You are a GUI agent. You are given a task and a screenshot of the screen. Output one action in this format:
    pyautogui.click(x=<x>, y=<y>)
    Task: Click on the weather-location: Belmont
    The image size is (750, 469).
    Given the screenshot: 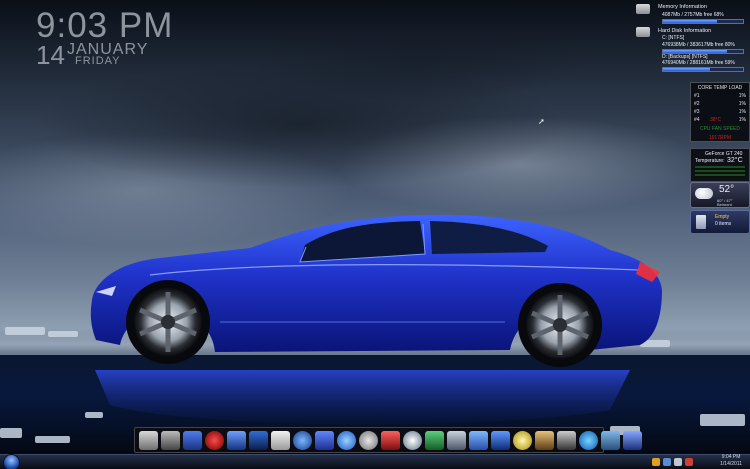 What is the action you would take?
    pyautogui.click(x=724, y=204)
    